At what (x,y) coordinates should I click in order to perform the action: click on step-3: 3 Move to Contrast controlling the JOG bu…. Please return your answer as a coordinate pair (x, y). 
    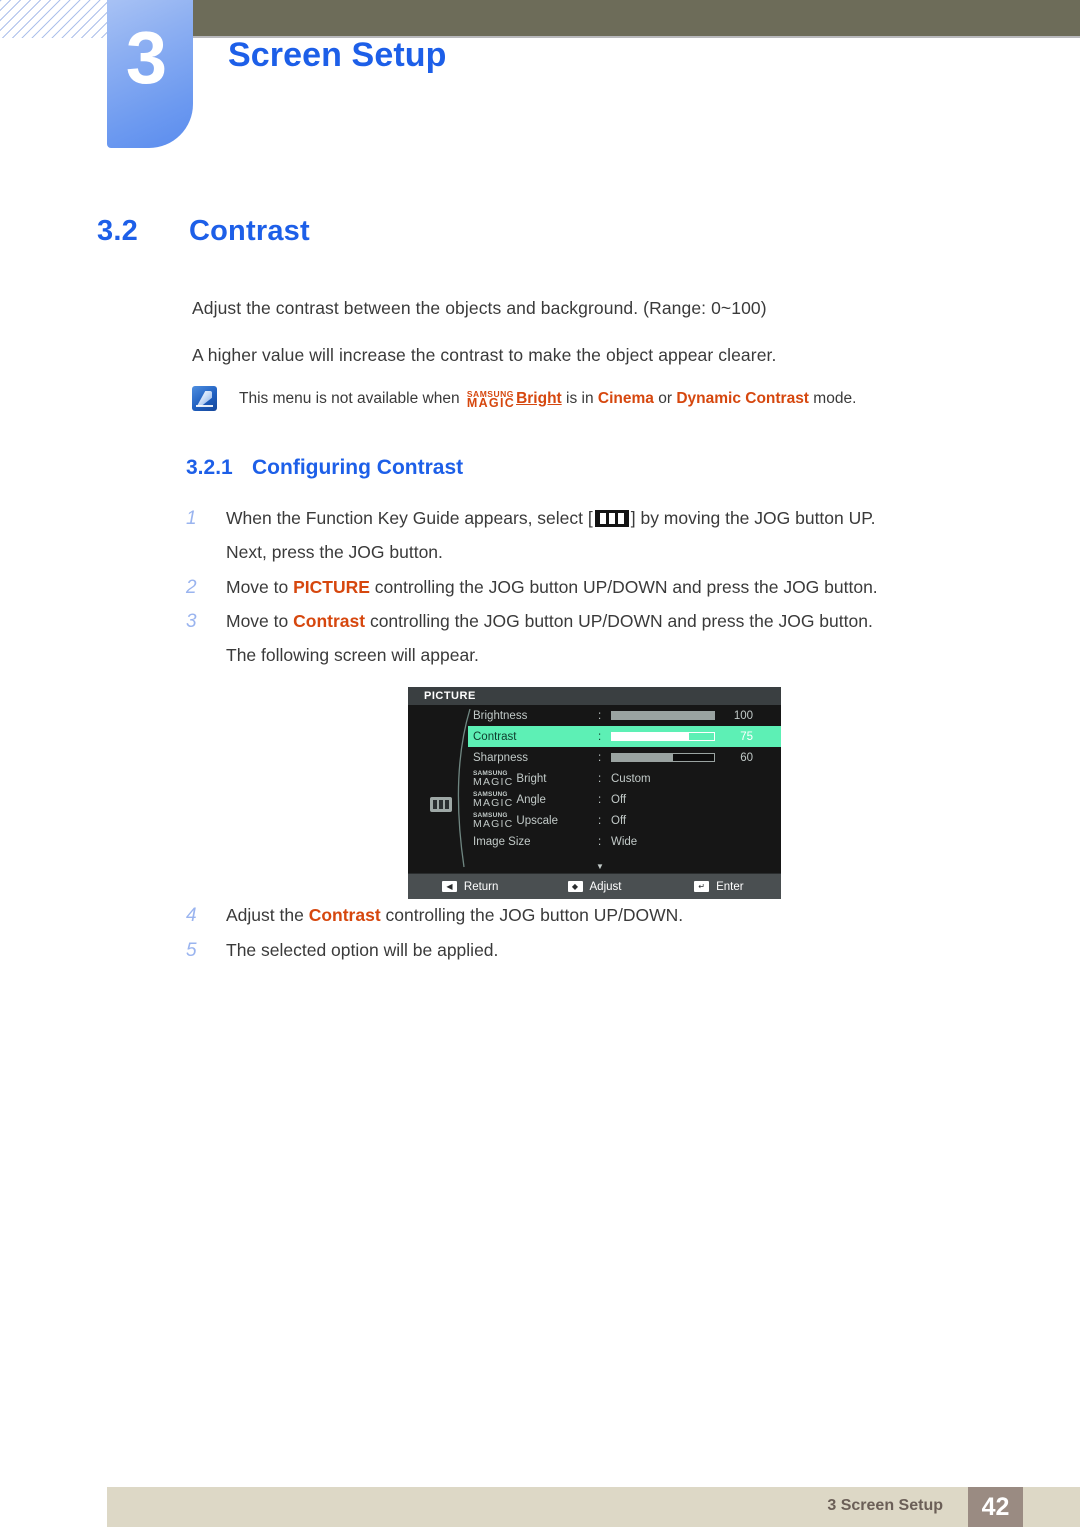
    Looking at the image, I should click on (529, 622).